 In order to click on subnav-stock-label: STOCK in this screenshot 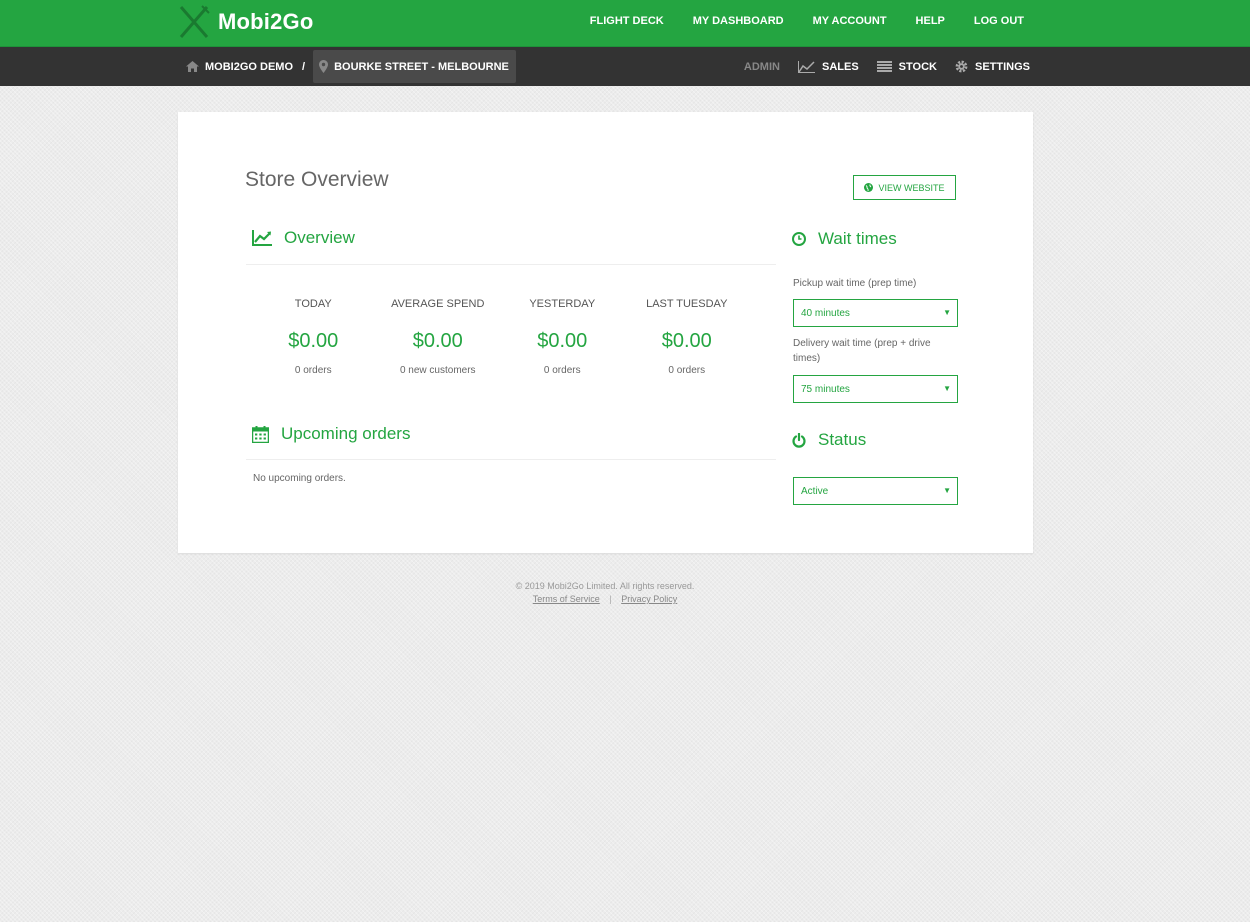, I will do `click(917, 66)`.